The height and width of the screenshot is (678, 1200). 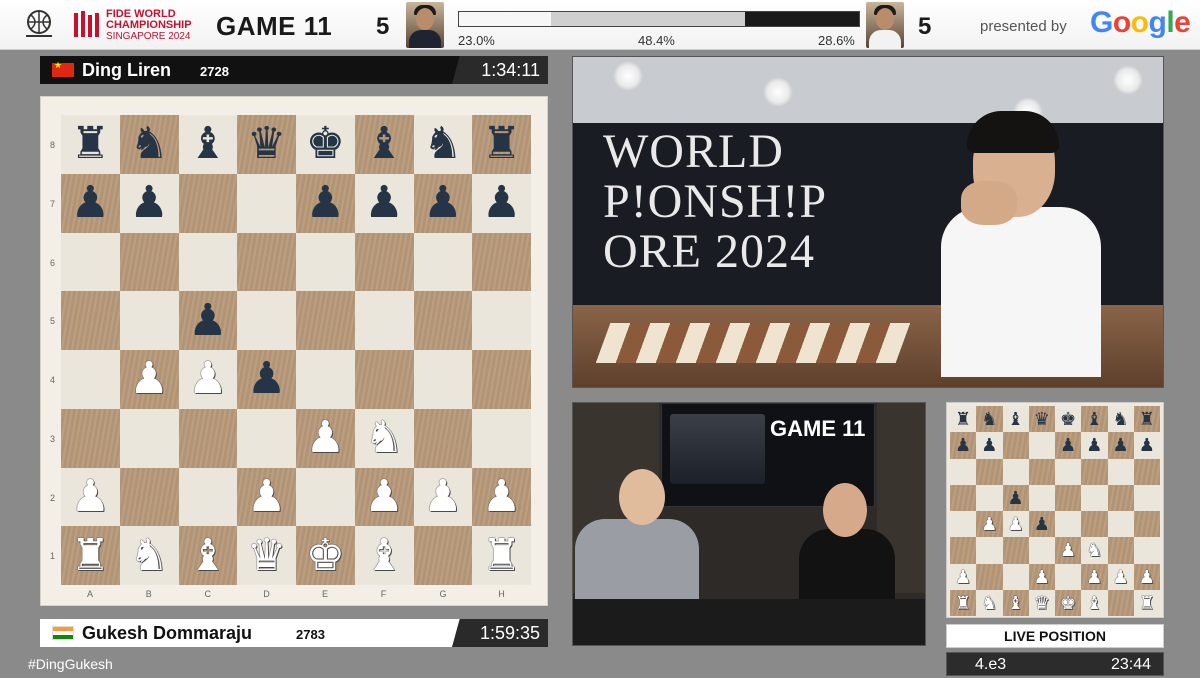 I want to click on main-square-c2, so click(x=208, y=497).